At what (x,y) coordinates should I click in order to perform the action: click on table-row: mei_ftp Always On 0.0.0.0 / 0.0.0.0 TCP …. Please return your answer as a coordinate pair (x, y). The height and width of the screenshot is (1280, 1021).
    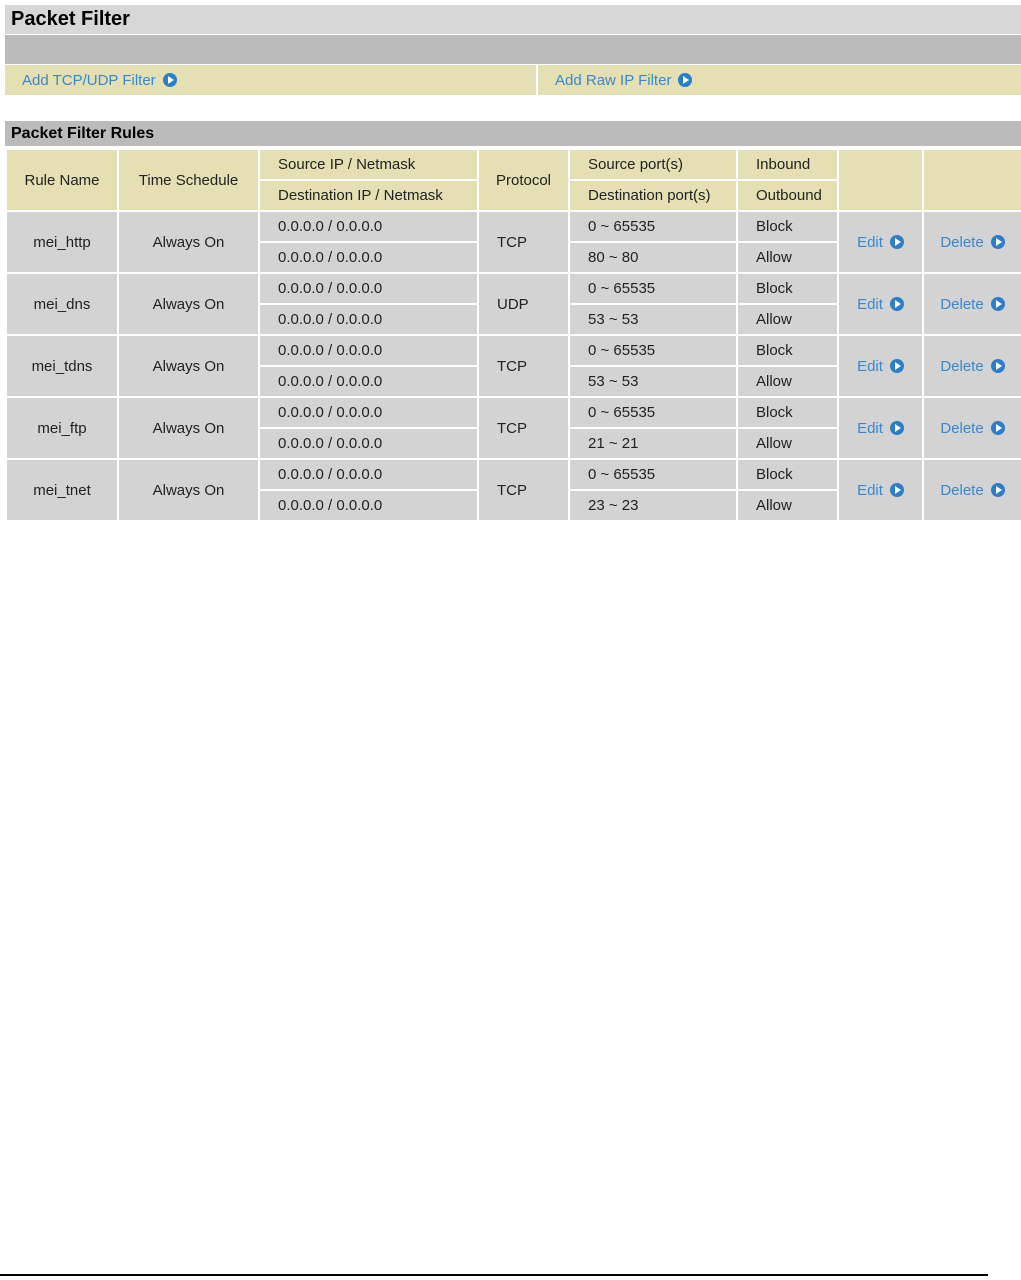
    Looking at the image, I should click on (513, 428).